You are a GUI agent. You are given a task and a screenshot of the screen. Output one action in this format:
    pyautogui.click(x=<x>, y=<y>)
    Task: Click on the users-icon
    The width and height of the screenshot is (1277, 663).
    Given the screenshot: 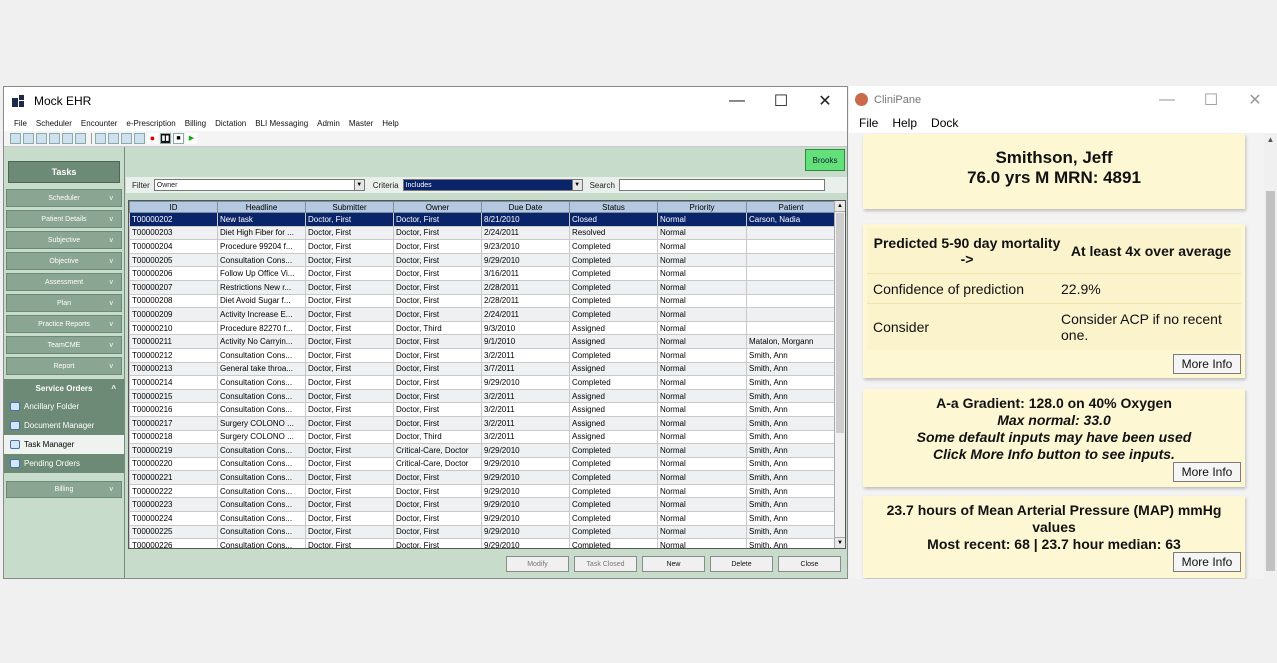 What is the action you would take?
    pyautogui.click(x=80, y=138)
    